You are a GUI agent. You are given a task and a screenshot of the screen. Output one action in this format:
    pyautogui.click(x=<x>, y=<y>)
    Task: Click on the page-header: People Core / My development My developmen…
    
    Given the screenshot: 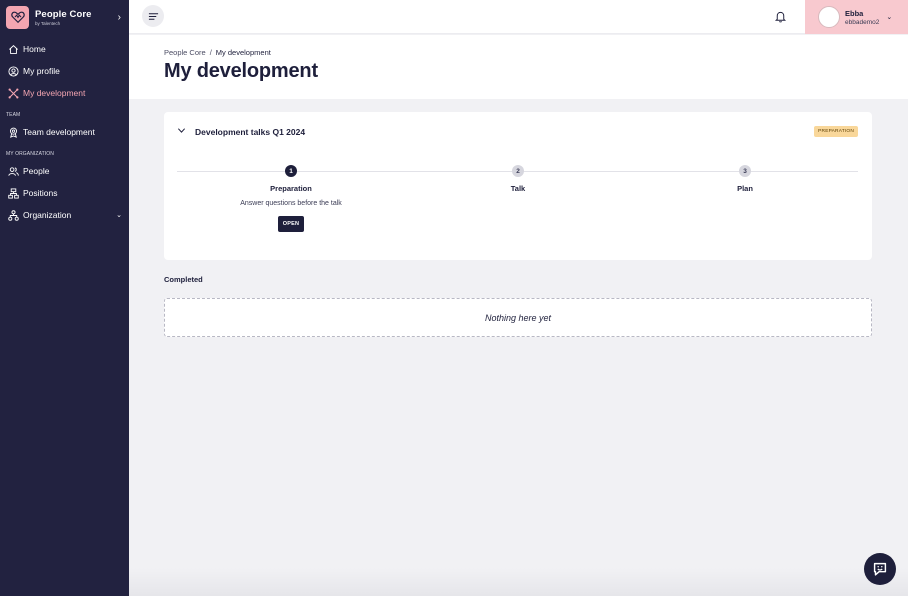 What is the action you would take?
    pyautogui.click(x=518, y=67)
    